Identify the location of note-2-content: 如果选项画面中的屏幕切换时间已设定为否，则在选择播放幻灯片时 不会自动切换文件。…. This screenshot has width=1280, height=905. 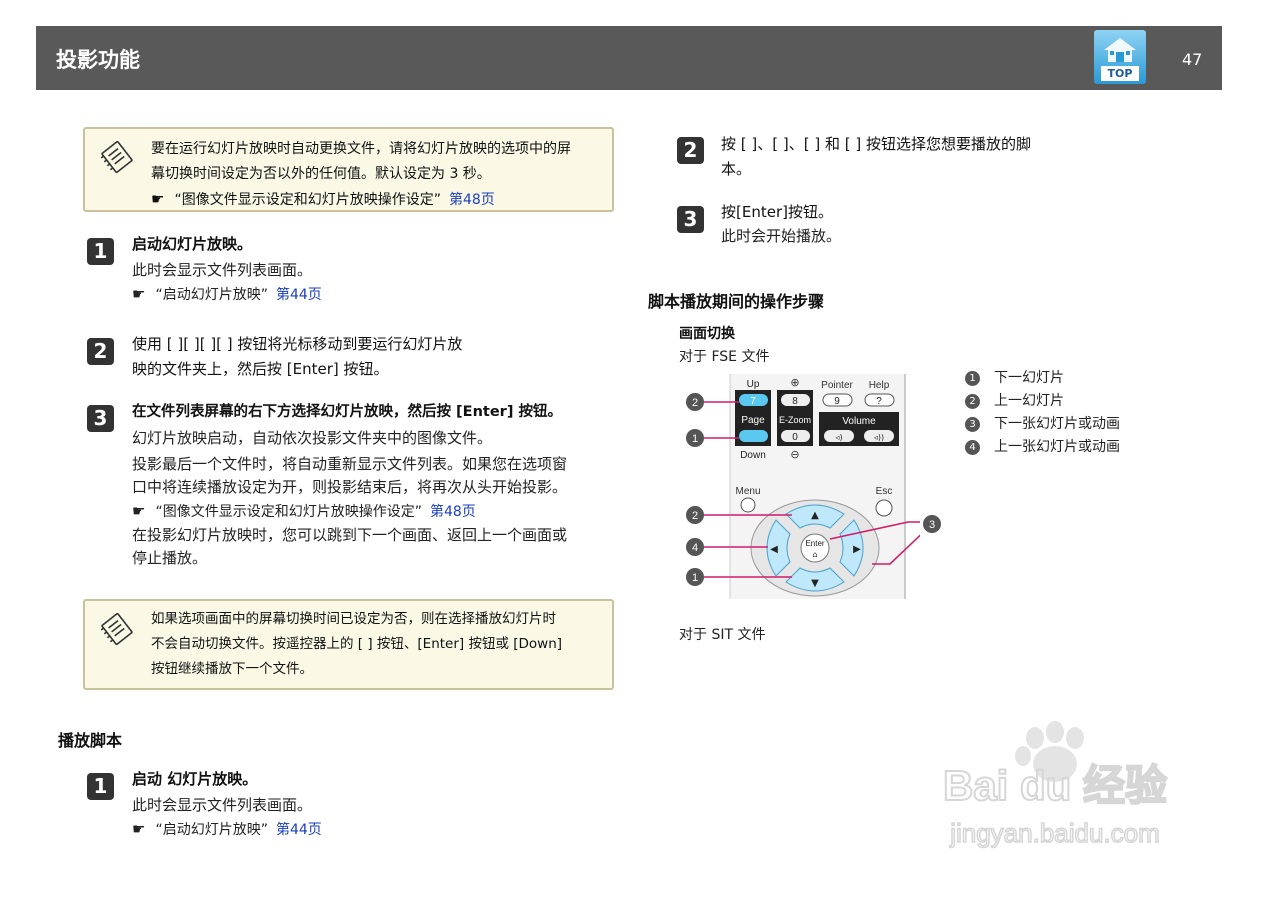
(356, 644).